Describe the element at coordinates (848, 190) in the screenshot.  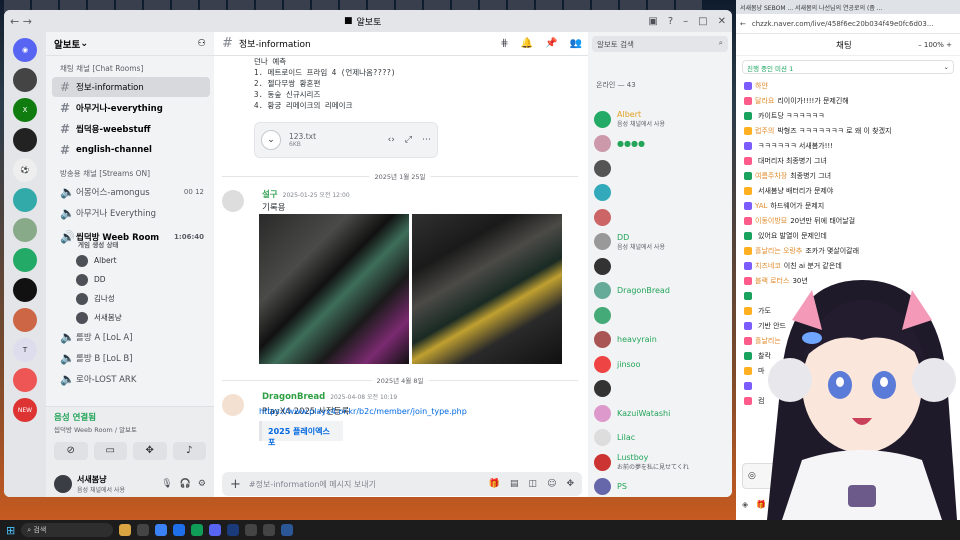
I see `chat-message: 서새봄냥 배터리가 문제야` at that location.